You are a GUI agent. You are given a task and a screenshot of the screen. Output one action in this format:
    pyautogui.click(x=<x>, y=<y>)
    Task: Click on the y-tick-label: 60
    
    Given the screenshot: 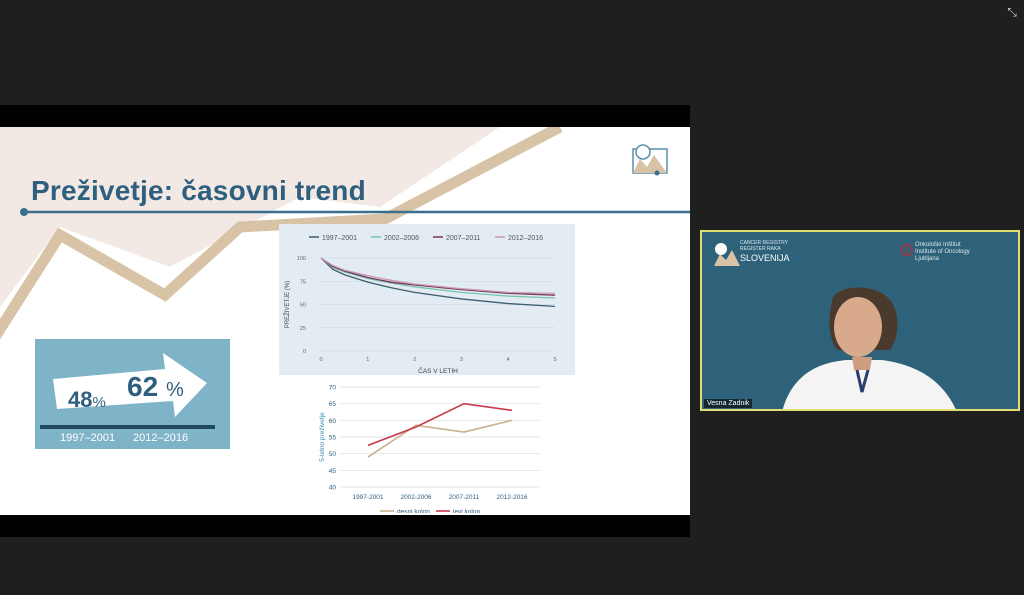 What is the action you would take?
    pyautogui.click(x=333, y=421)
    